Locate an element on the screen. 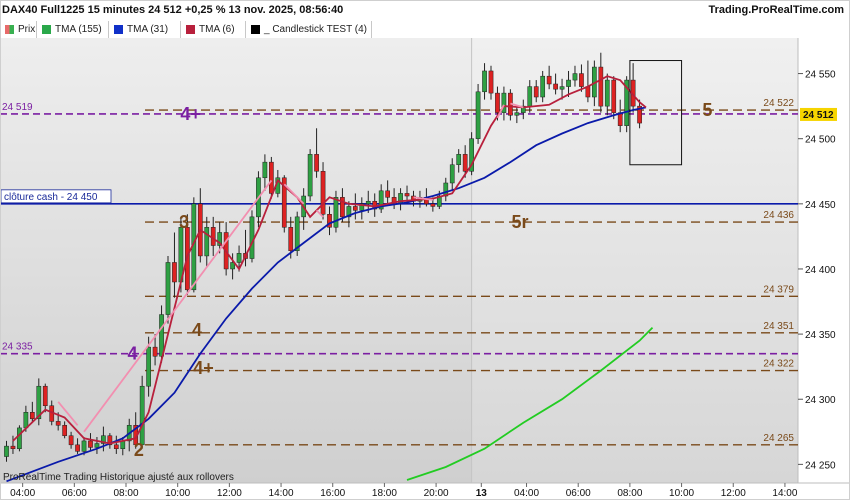 This screenshot has height=500, width=850. y-tick-label: 24 350 is located at coordinates (820, 335).